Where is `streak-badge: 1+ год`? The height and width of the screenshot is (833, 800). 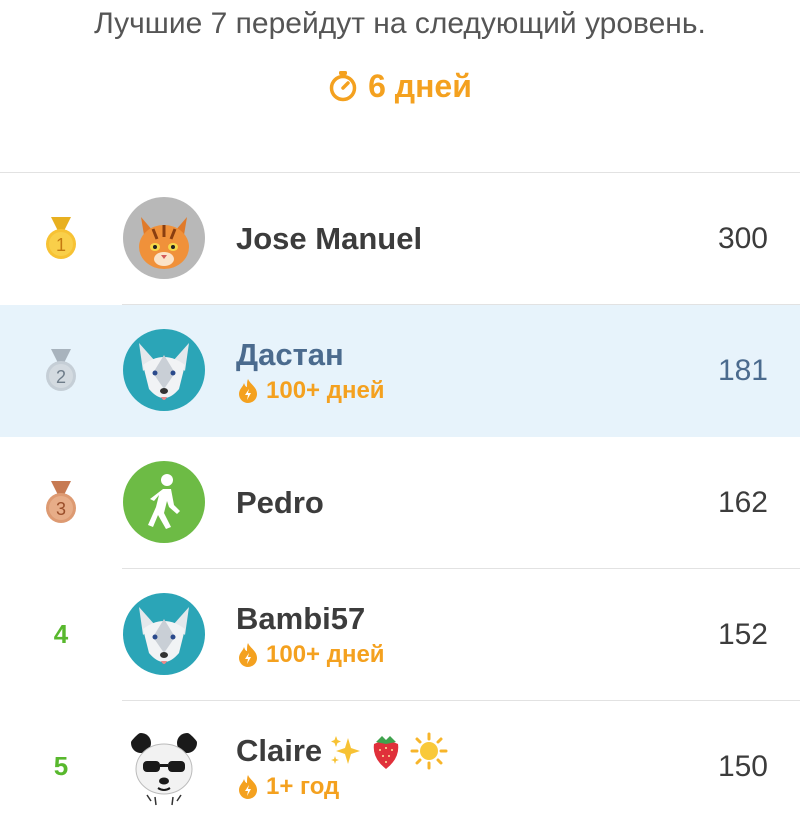
streak-badge: 1+ год is located at coordinates (342, 787).